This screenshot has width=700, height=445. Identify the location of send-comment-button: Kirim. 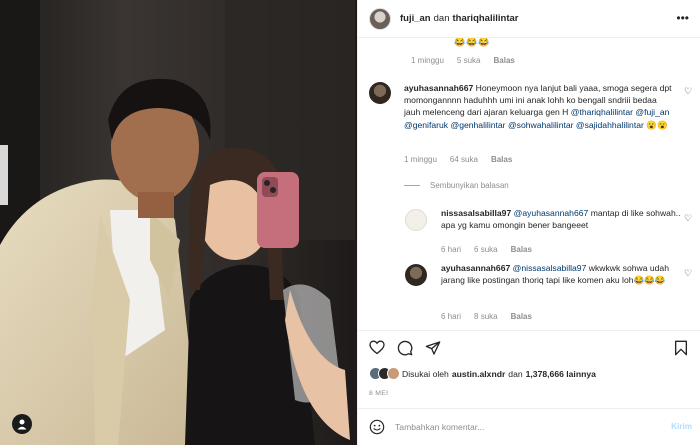
(681, 426).